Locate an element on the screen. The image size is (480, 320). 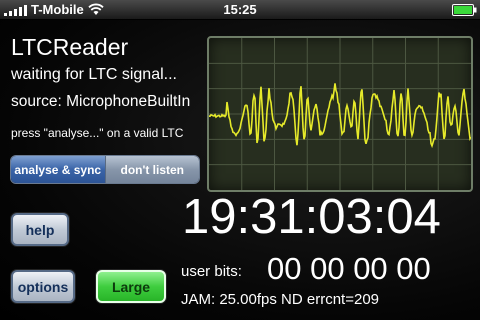
jam-info-text: JAM: 25.00fps ND errcnt=209 is located at coordinates (280, 299).